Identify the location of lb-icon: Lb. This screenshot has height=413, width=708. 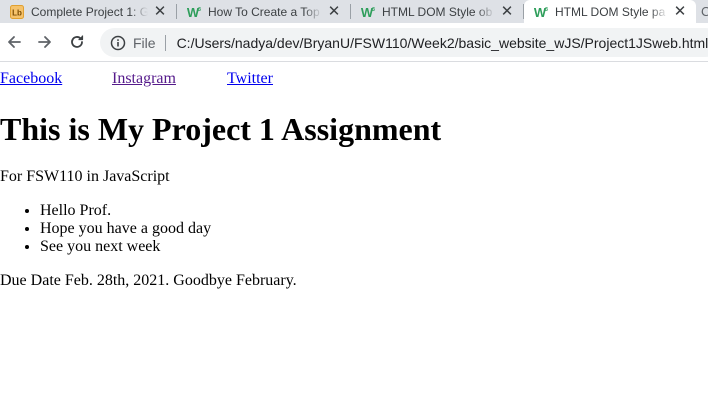
(17, 11).